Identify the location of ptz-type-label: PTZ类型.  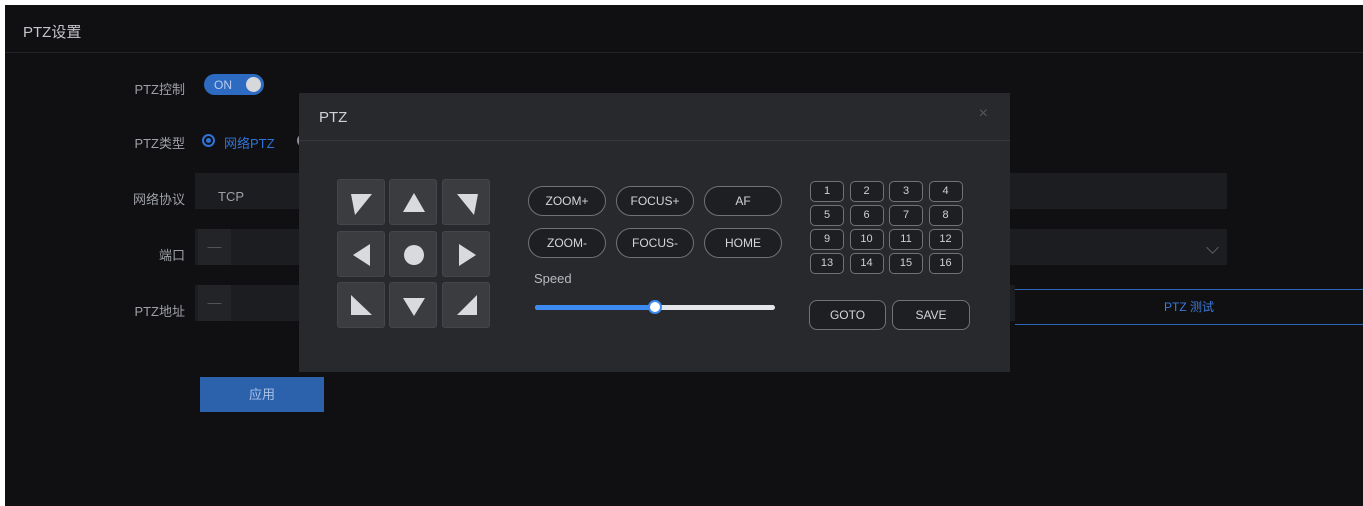
(159, 143).